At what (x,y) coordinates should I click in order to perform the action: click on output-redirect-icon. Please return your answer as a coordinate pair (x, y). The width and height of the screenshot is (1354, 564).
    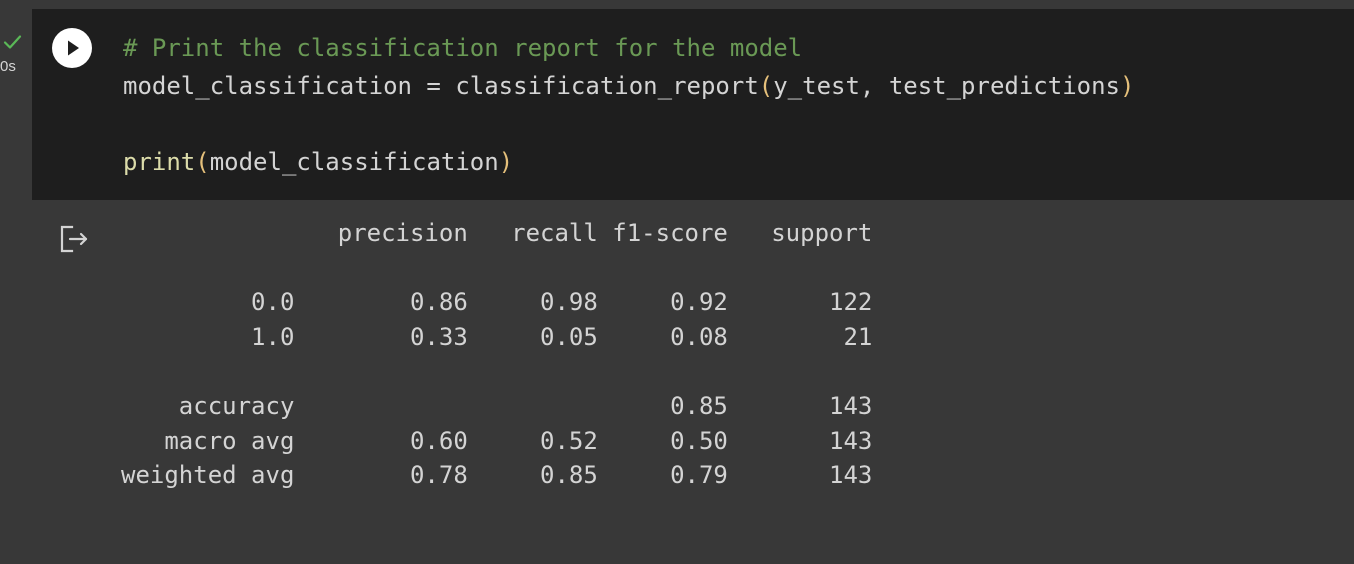
    Looking at the image, I should click on (74, 239).